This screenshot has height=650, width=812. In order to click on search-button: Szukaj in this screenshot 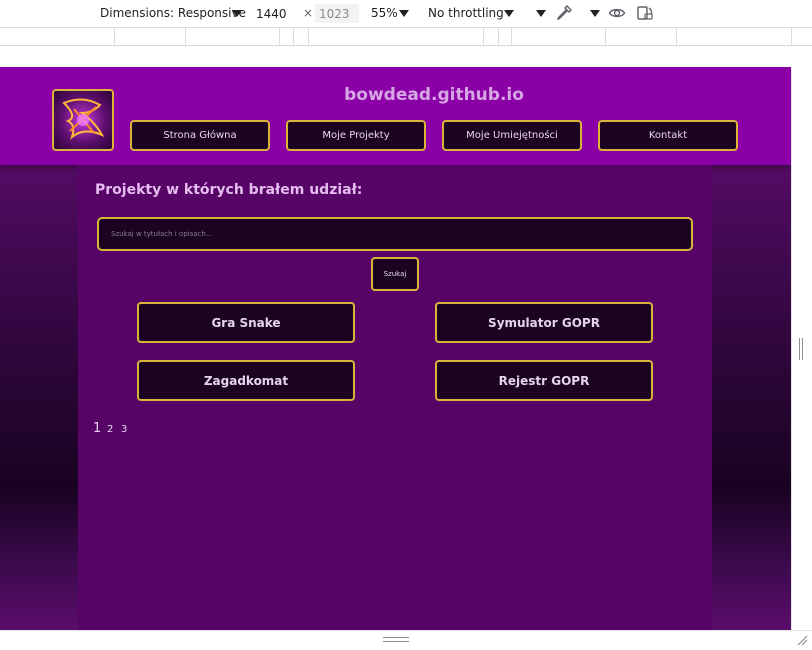, I will do `click(395, 274)`.